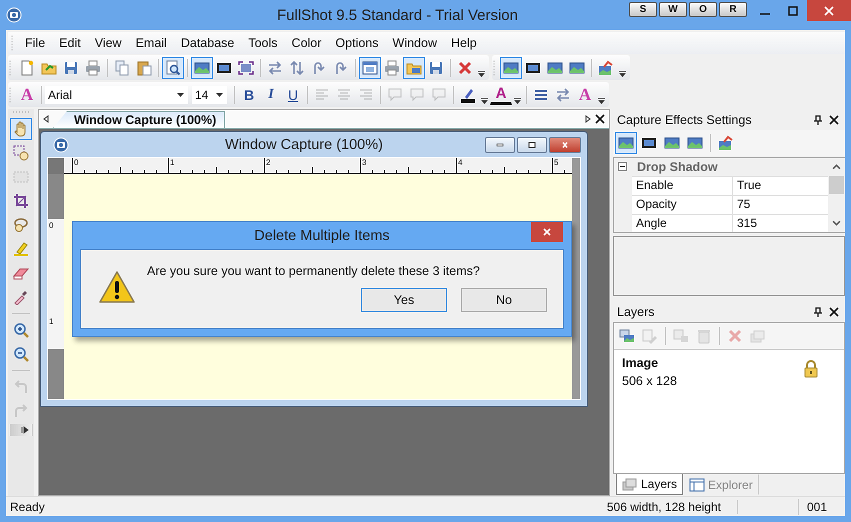  Describe the element at coordinates (209, 95) in the screenshot. I see `size-dropdown: 14` at that location.